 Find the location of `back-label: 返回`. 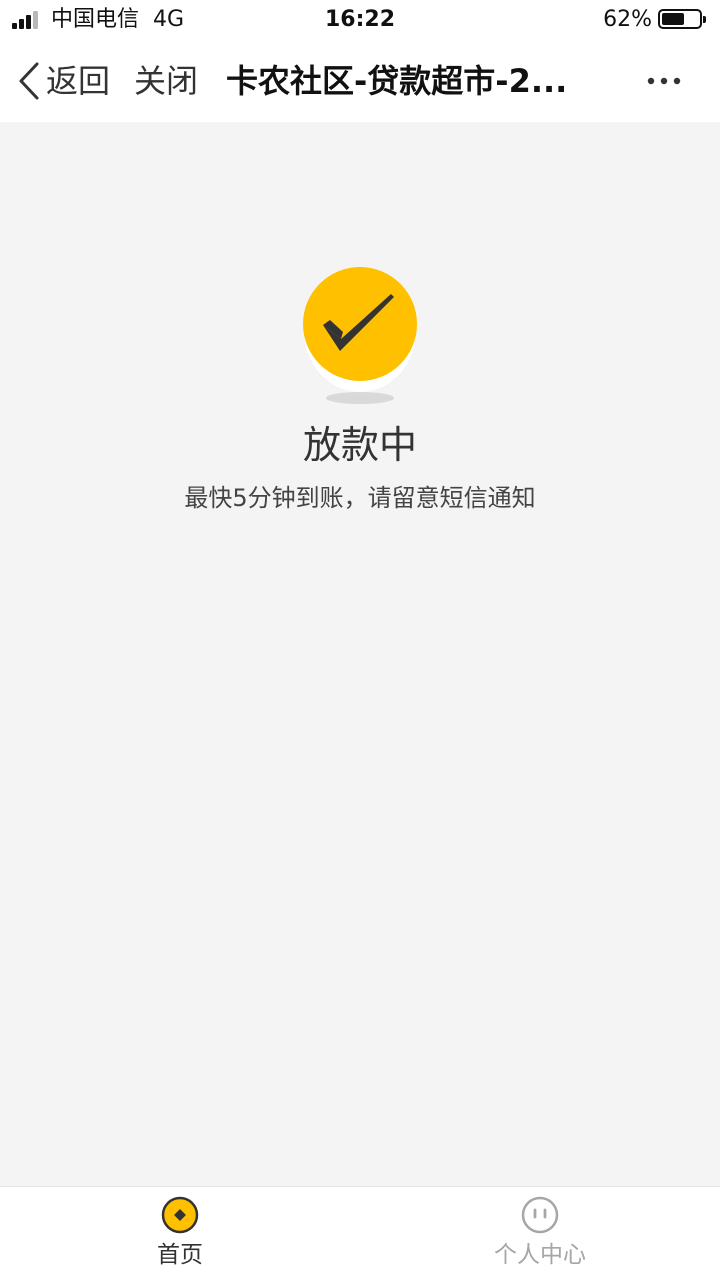

back-label: 返回 is located at coordinates (78, 81).